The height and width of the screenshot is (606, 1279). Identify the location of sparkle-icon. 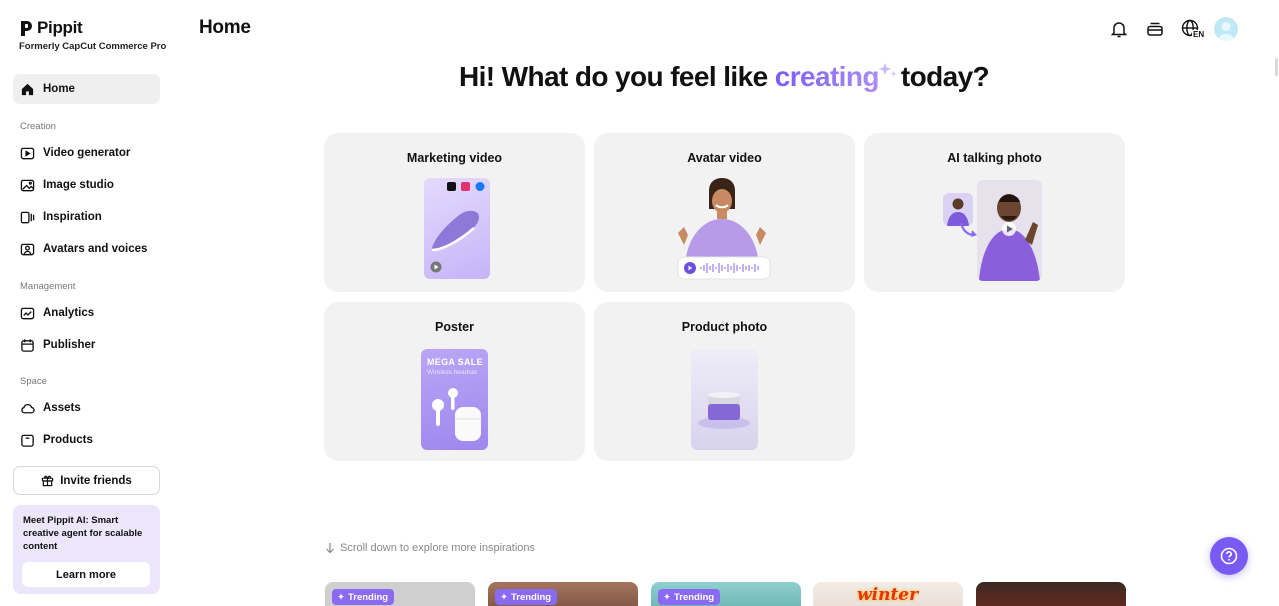
(887, 70).